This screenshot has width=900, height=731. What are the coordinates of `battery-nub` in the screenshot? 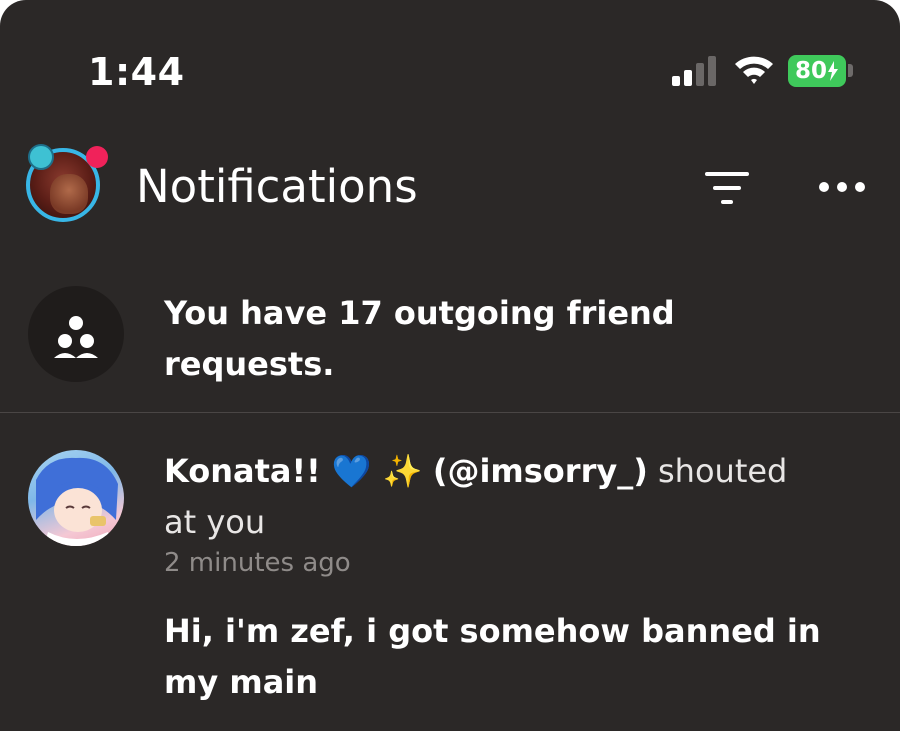 It's located at (850, 70).